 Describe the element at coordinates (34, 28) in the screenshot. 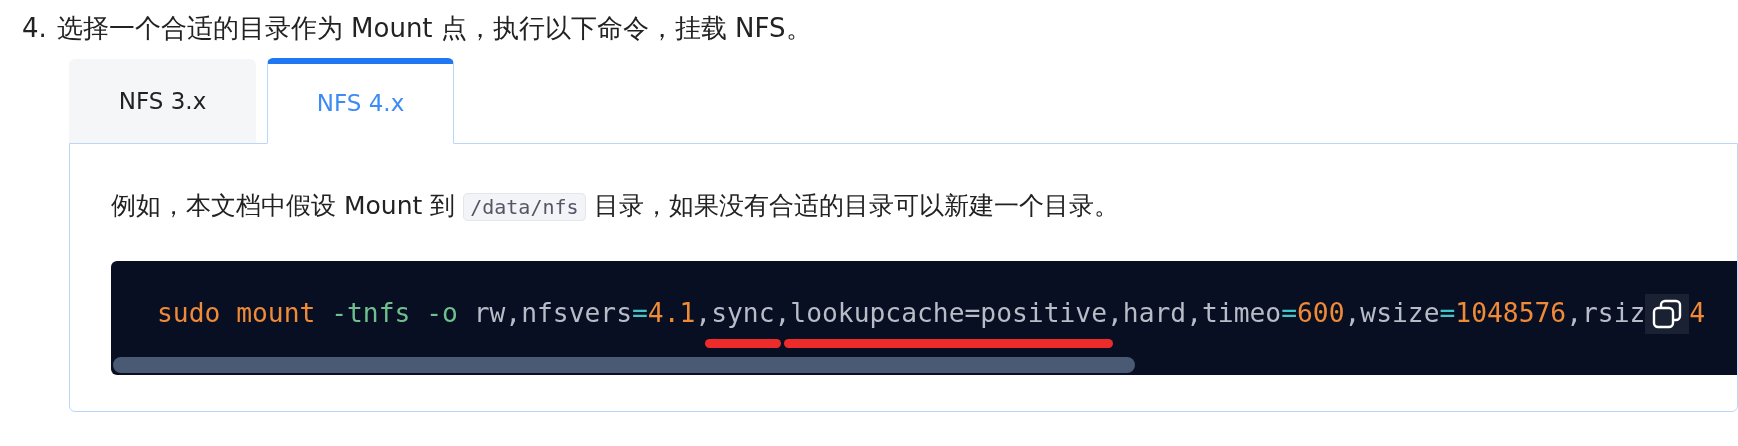

I see `step-number: 4.` at that location.